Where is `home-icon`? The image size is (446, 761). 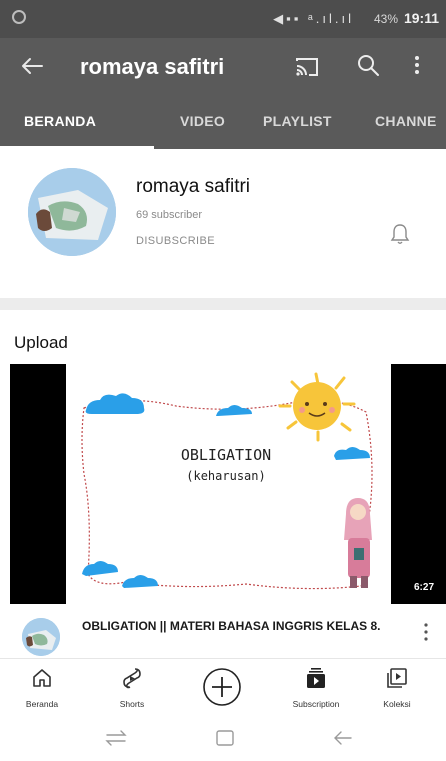 home-icon is located at coordinates (42, 678).